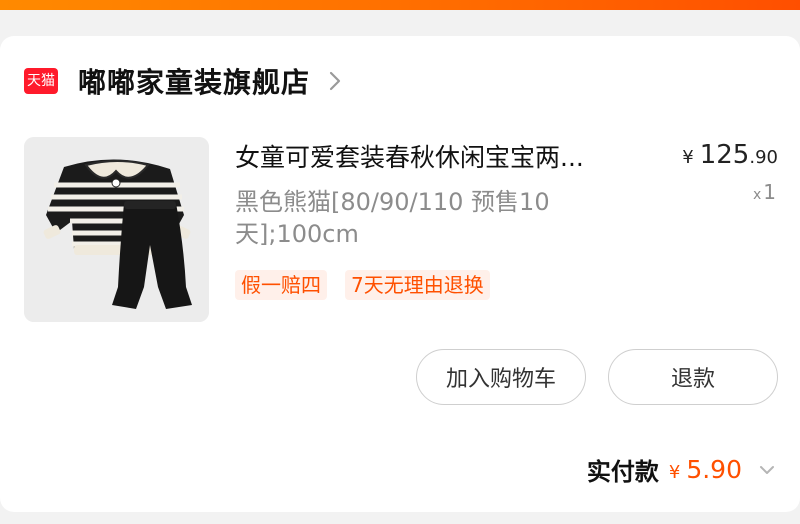  Describe the element at coordinates (688, 157) in the screenshot. I see `price-currency: ¥` at that location.